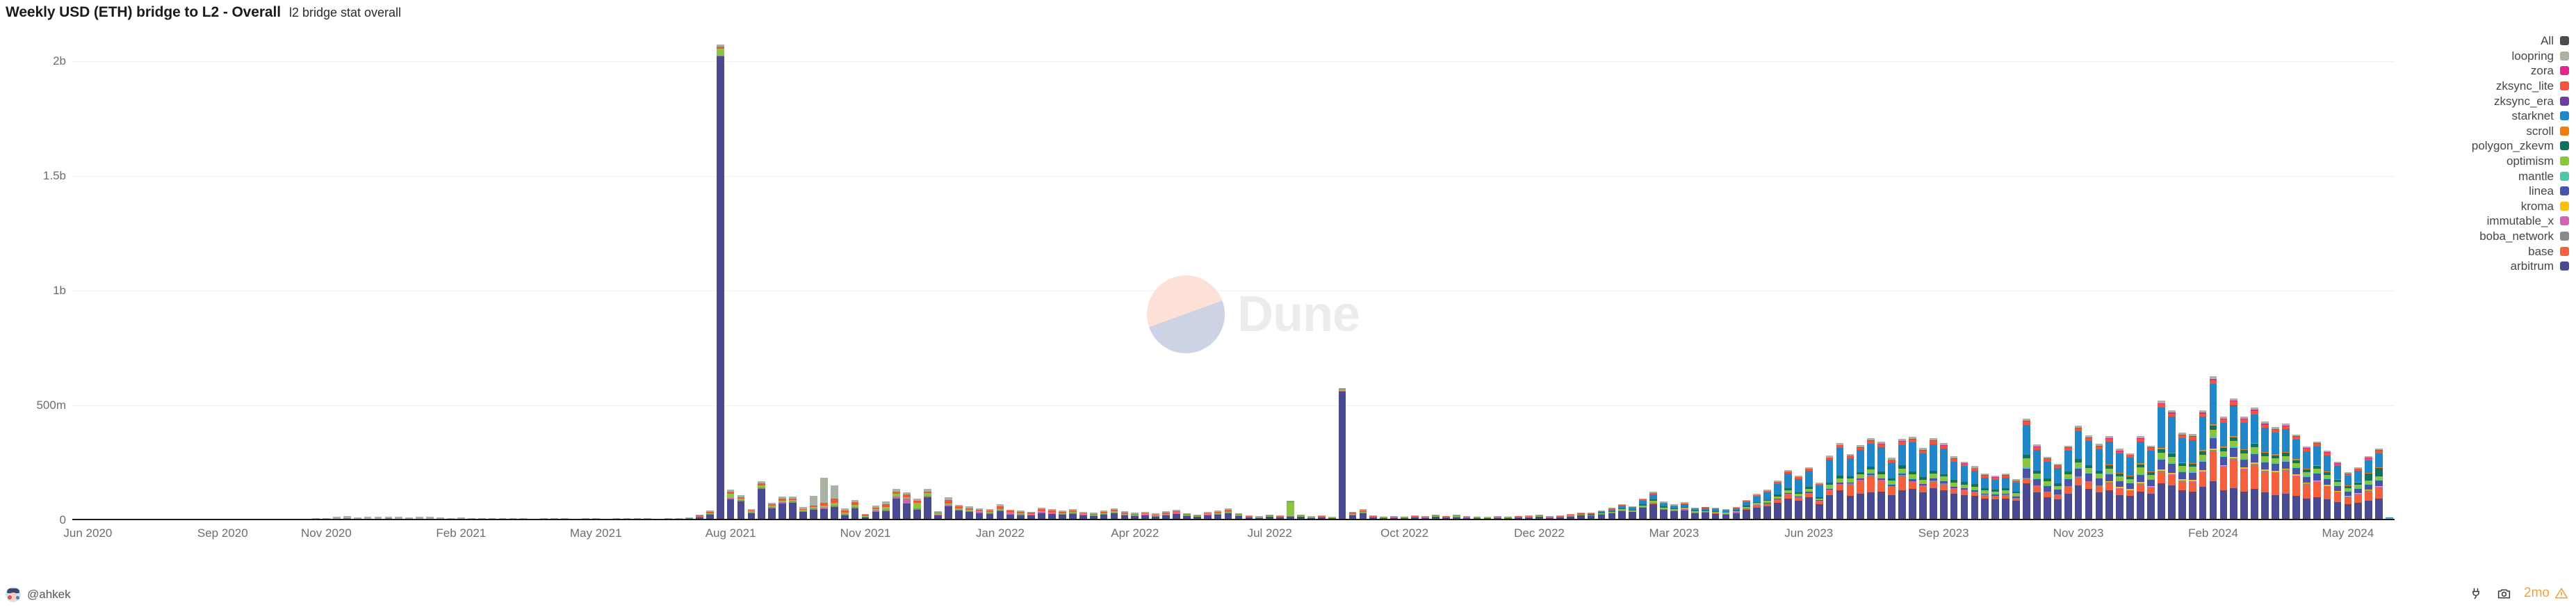 The width and height of the screenshot is (2576, 612). What do you see at coordinates (2549, 191) in the screenshot?
I see `legend-item-linea: linea` at bounding box center [2549, 191].